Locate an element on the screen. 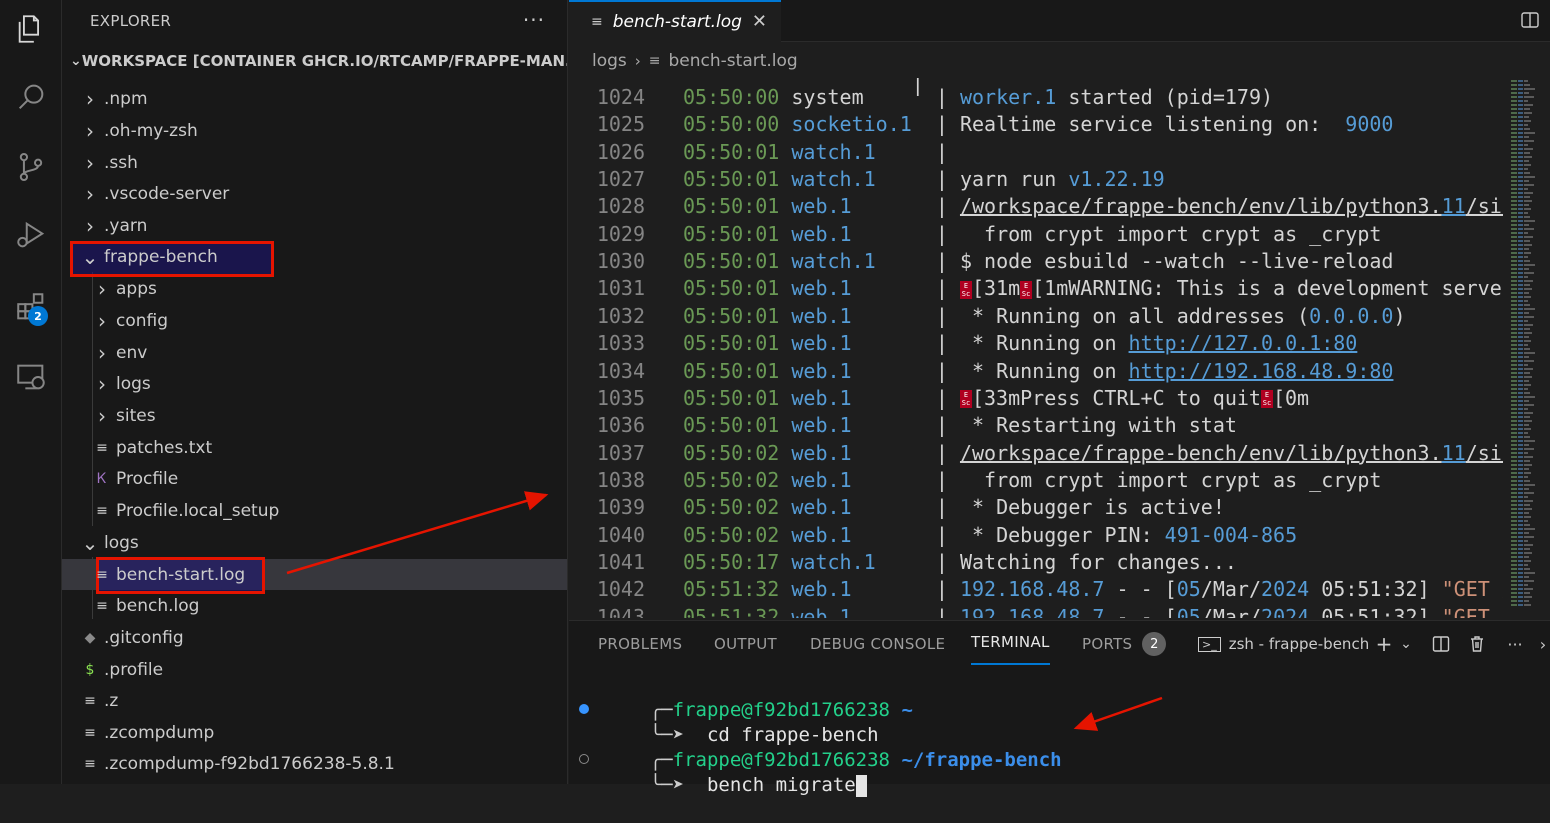 This screenshot has height=823, width=1550. tree-item: › .vscode-server is located at coordinates (314, 193).